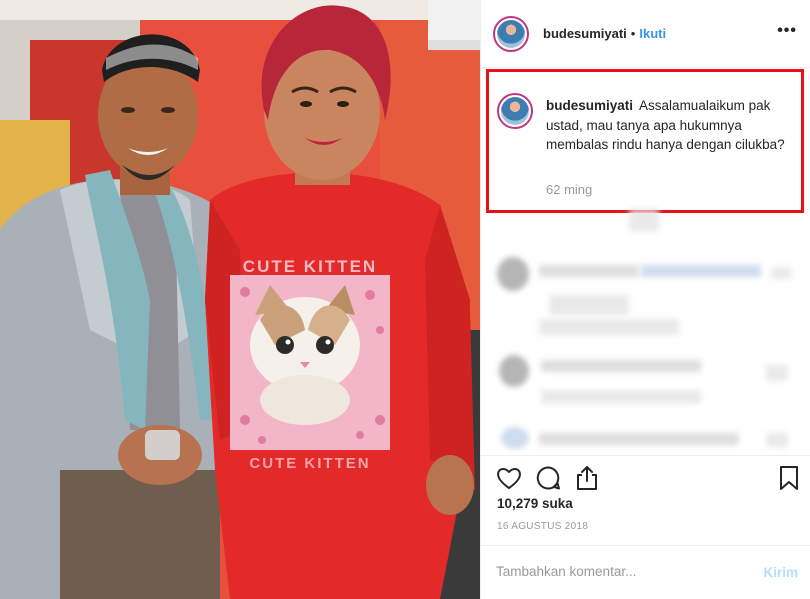 This screenshot has height=599, width=810. I want to click on bookmark-icon, so click(789, 478).